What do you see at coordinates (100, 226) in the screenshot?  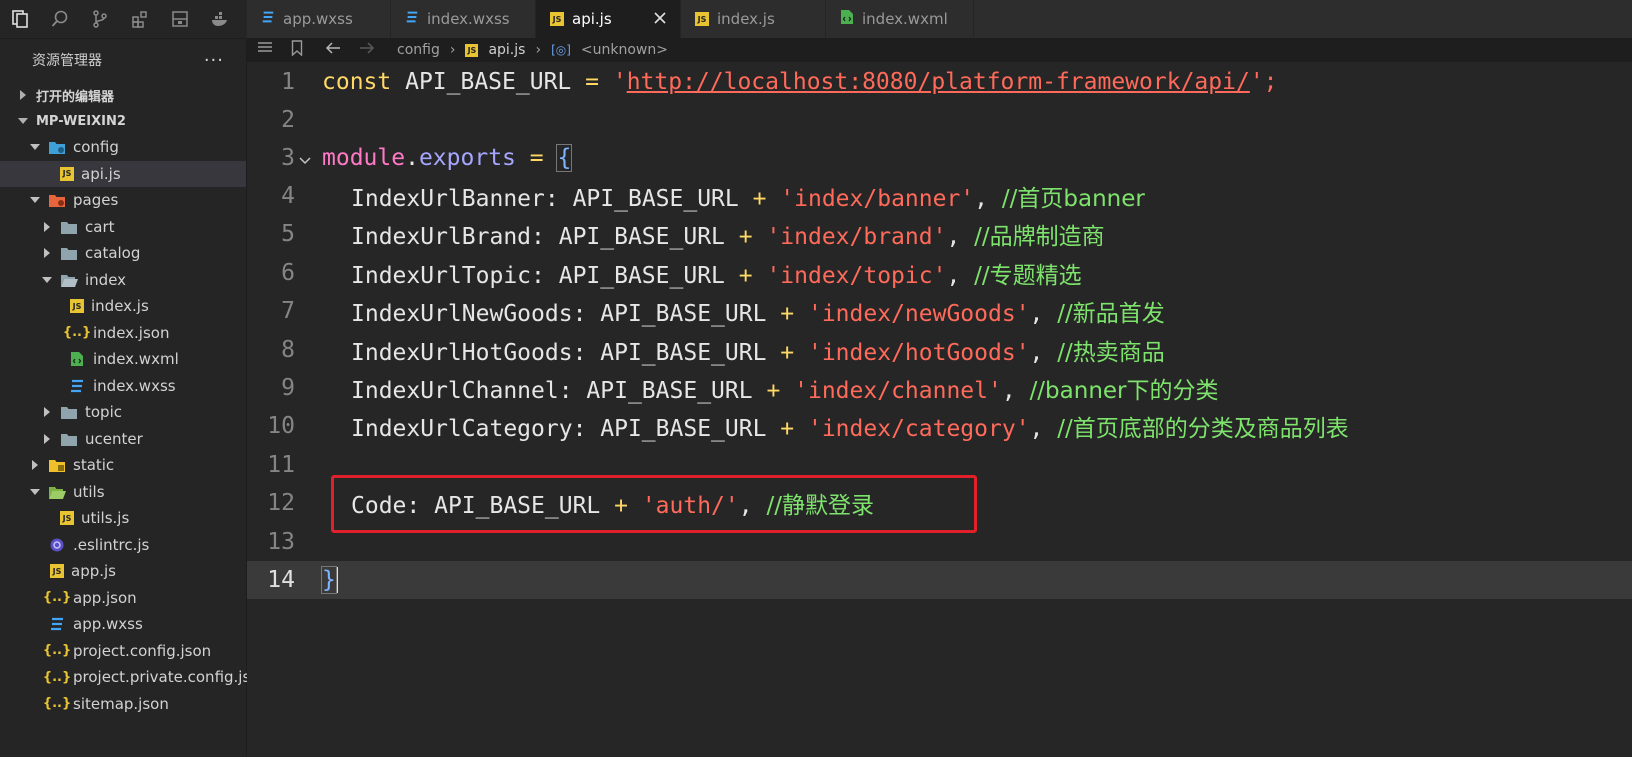 I see `tree-label: cart` at bounding box center [100, 226].